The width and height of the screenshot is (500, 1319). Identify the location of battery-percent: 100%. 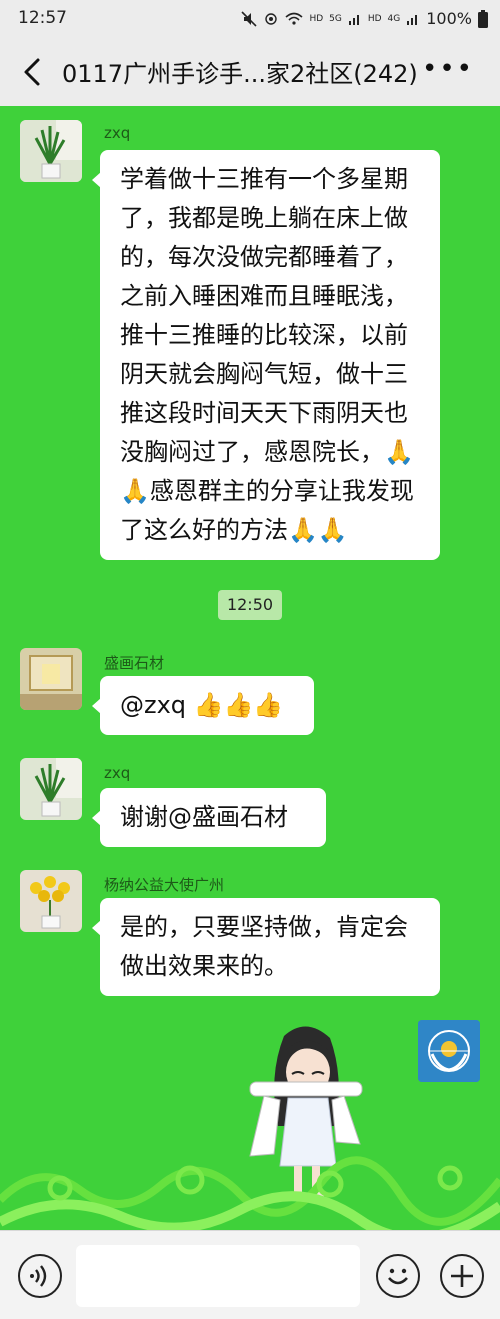
(449, 18).